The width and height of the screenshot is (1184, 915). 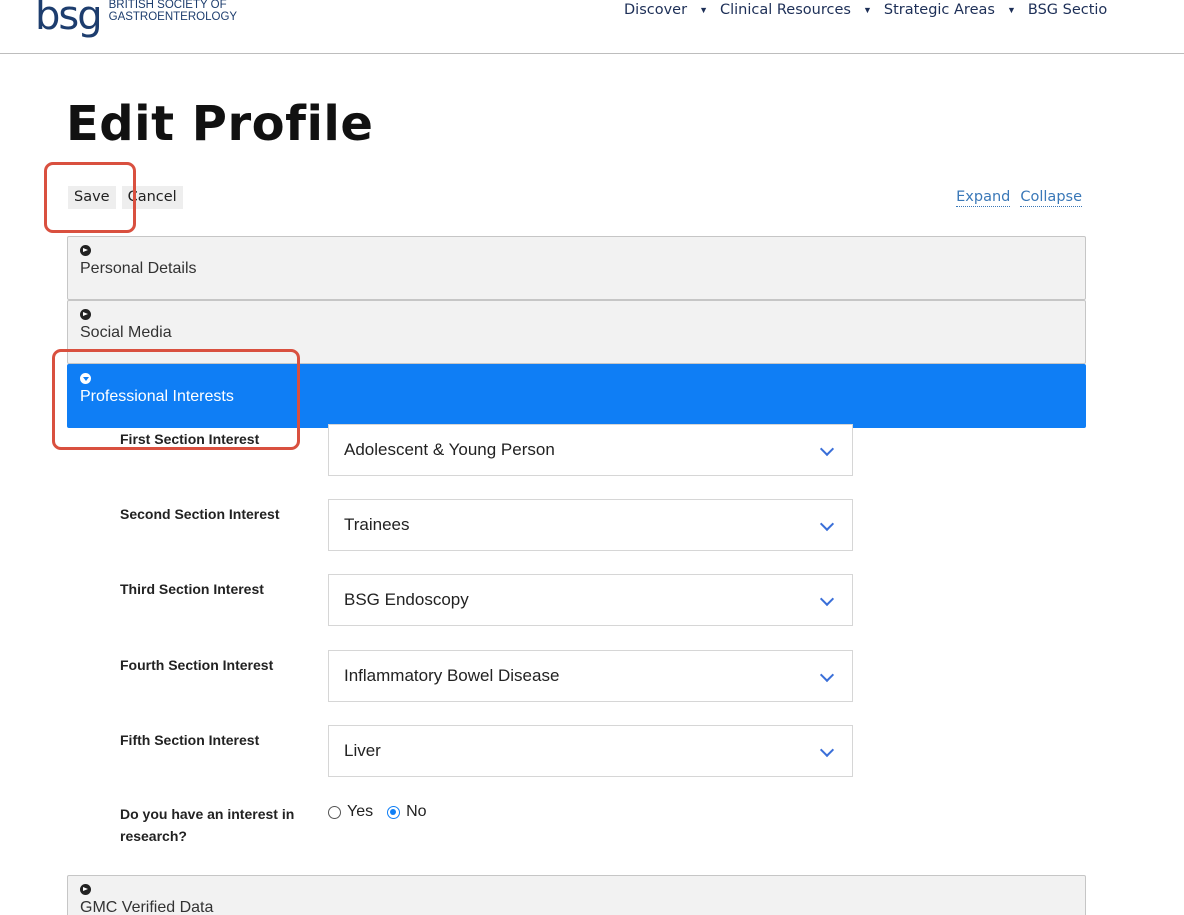 I want to click on fifth-interest-select: Liver, so click(x=590, y=751).